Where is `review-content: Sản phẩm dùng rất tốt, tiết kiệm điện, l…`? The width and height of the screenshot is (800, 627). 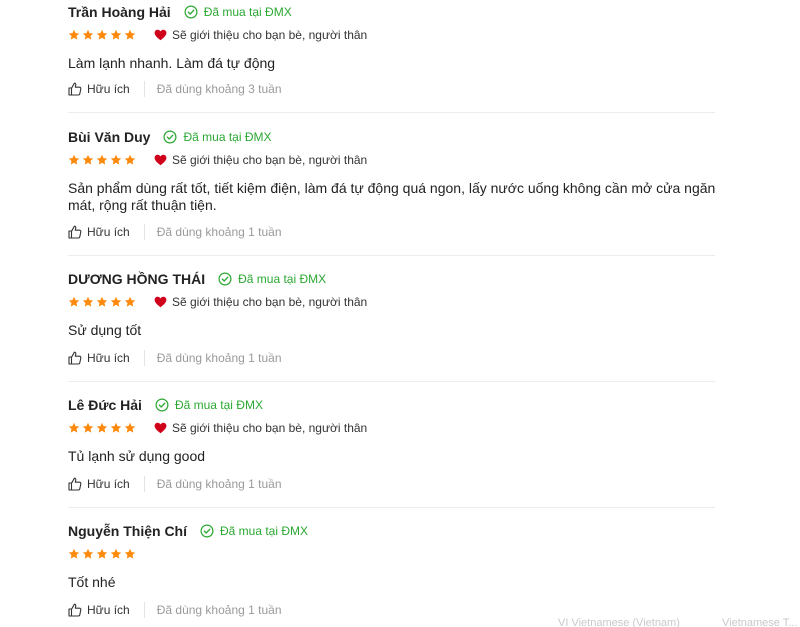 review-content: Sản phẩm dùng rất tốt, tiết kiệm điện, l… is located at coordinates (392, 196).